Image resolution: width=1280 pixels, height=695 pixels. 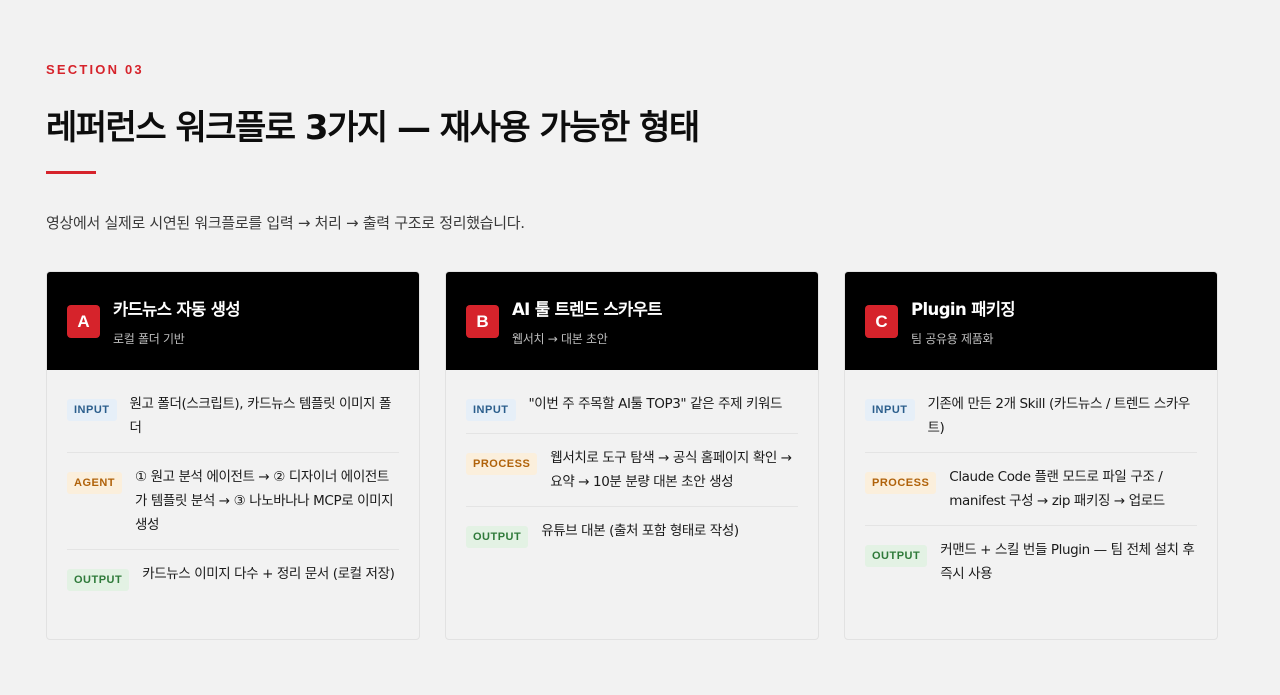 What do you see at coordinates (640, 531) in the screenshot?
I see `row-text: 유튜브 대본 (출처 포함 형태로 작성)` at bounding box center [640, 531].